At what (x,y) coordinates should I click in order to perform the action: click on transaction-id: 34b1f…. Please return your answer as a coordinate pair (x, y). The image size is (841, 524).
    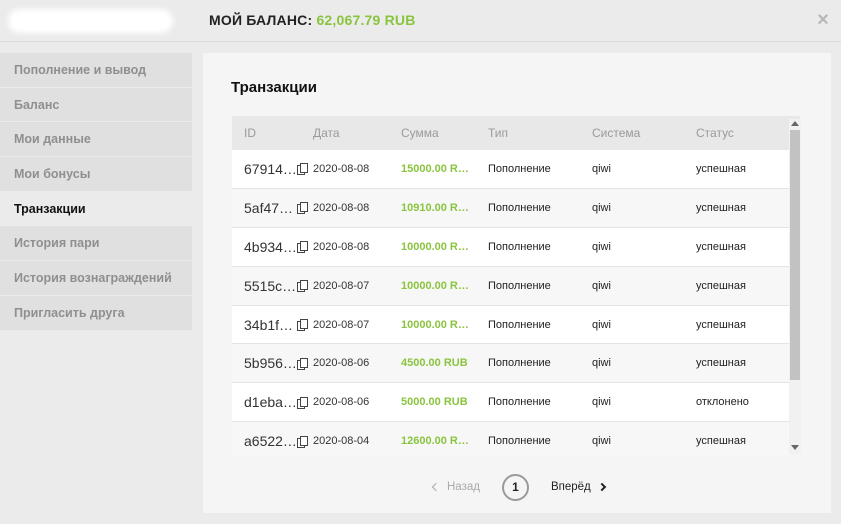
    Looking at the image, I should click on (269, 324).